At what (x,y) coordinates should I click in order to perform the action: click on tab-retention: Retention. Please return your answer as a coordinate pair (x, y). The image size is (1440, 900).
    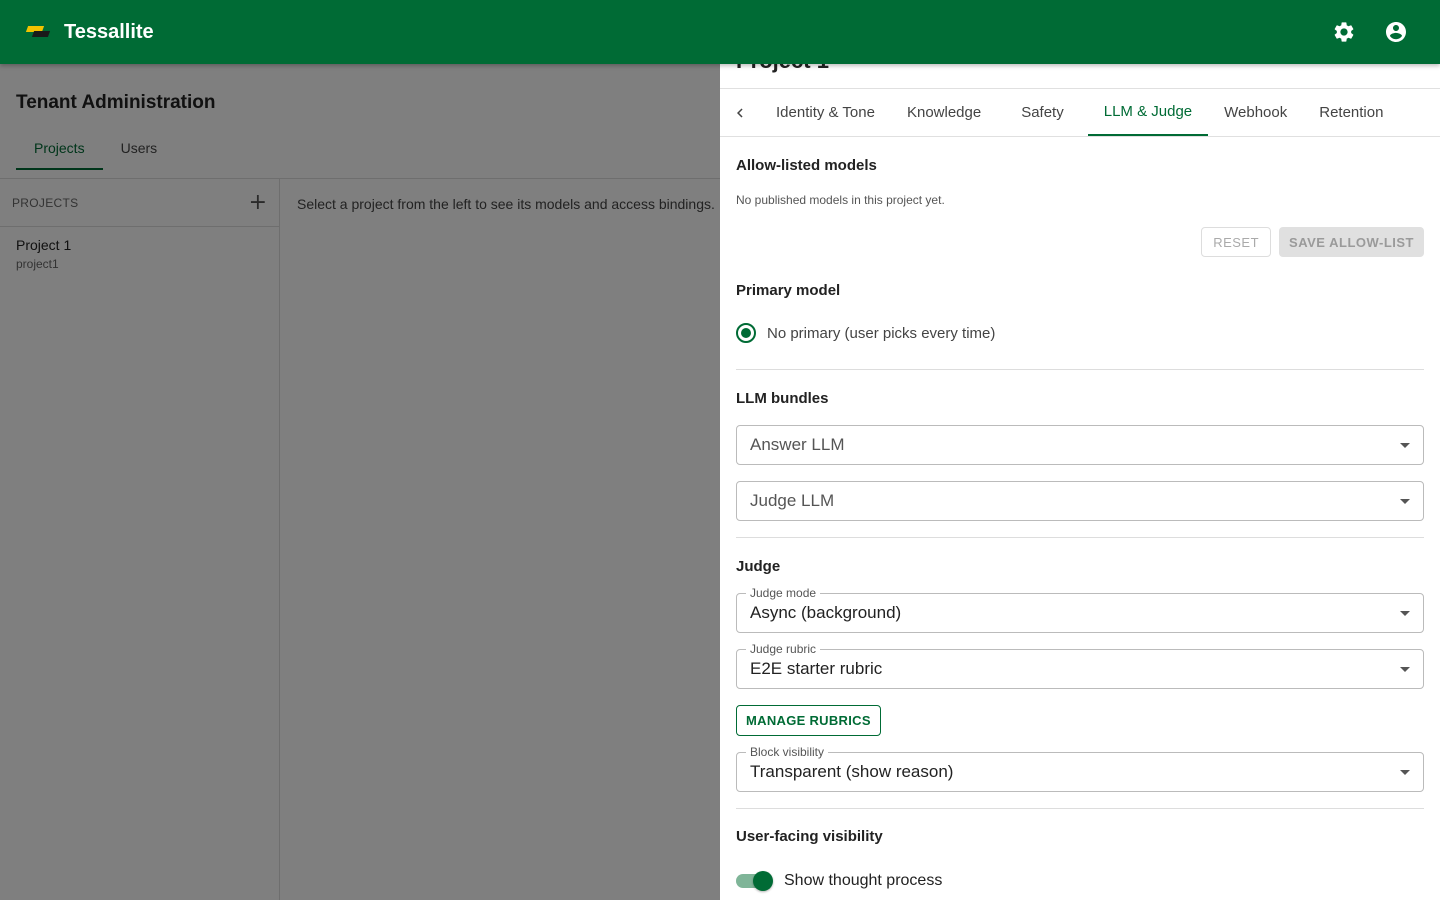
    Looking at the image, I should click on (1351, 112).